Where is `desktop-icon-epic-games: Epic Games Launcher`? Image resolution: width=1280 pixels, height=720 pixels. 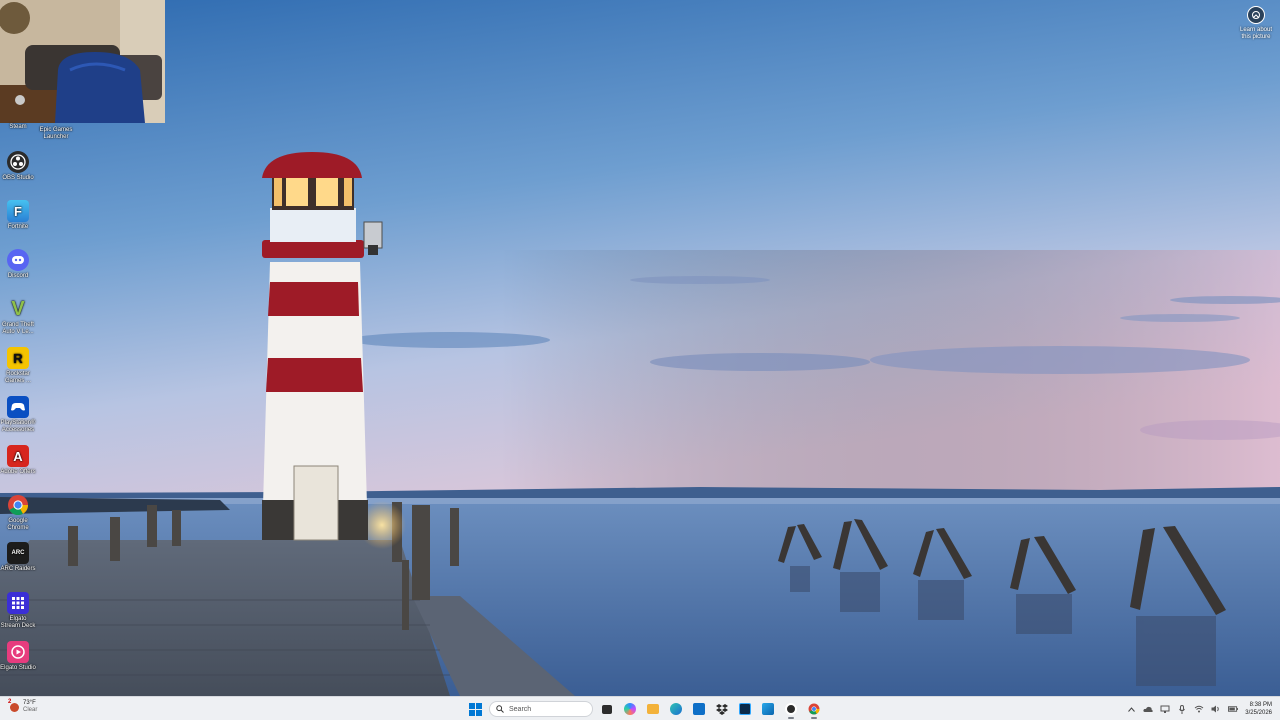
desktop-icon-epic-games: Epic Games Launcher is located at coordinates (56, 134).